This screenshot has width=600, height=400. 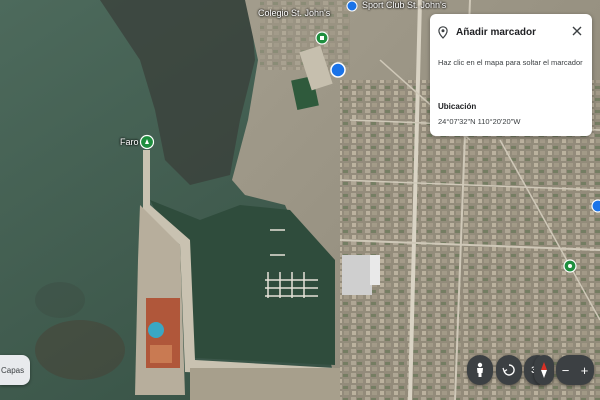 I want to click on street-view-button, so click(x=480, y=370).